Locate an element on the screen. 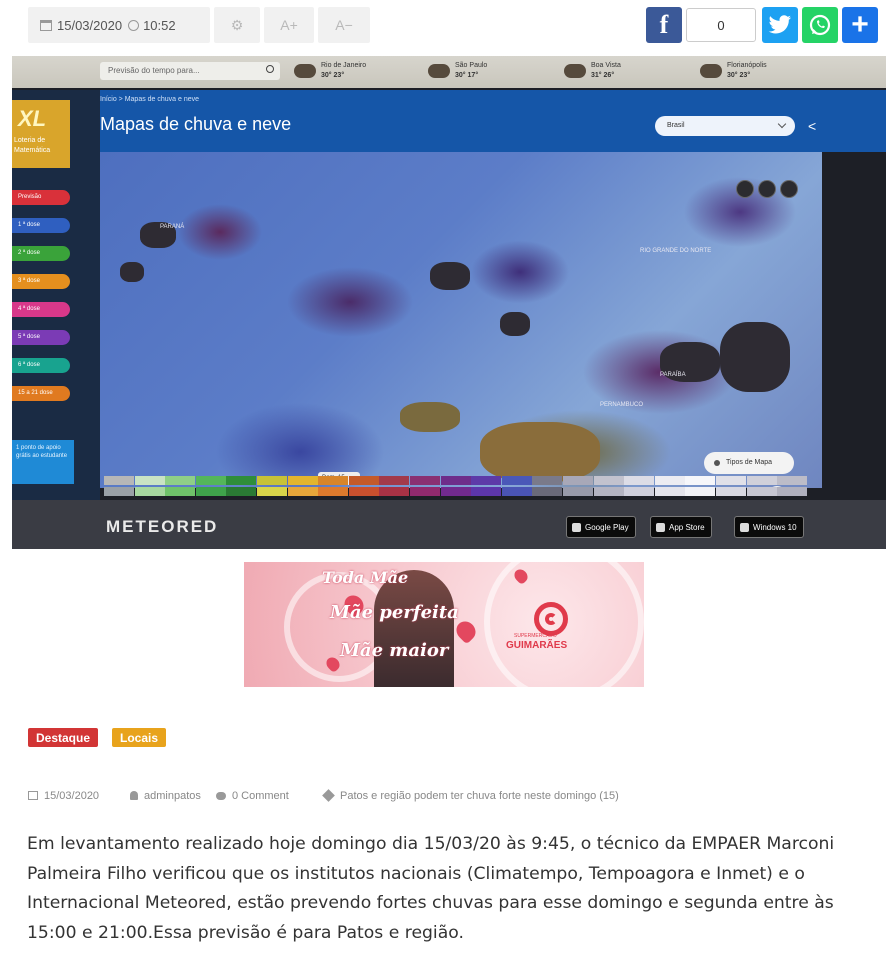 This screenshot has height=956, width=887. photo-city-weather: Florianópolis 30° 23° is located at coordinates (755, 72).